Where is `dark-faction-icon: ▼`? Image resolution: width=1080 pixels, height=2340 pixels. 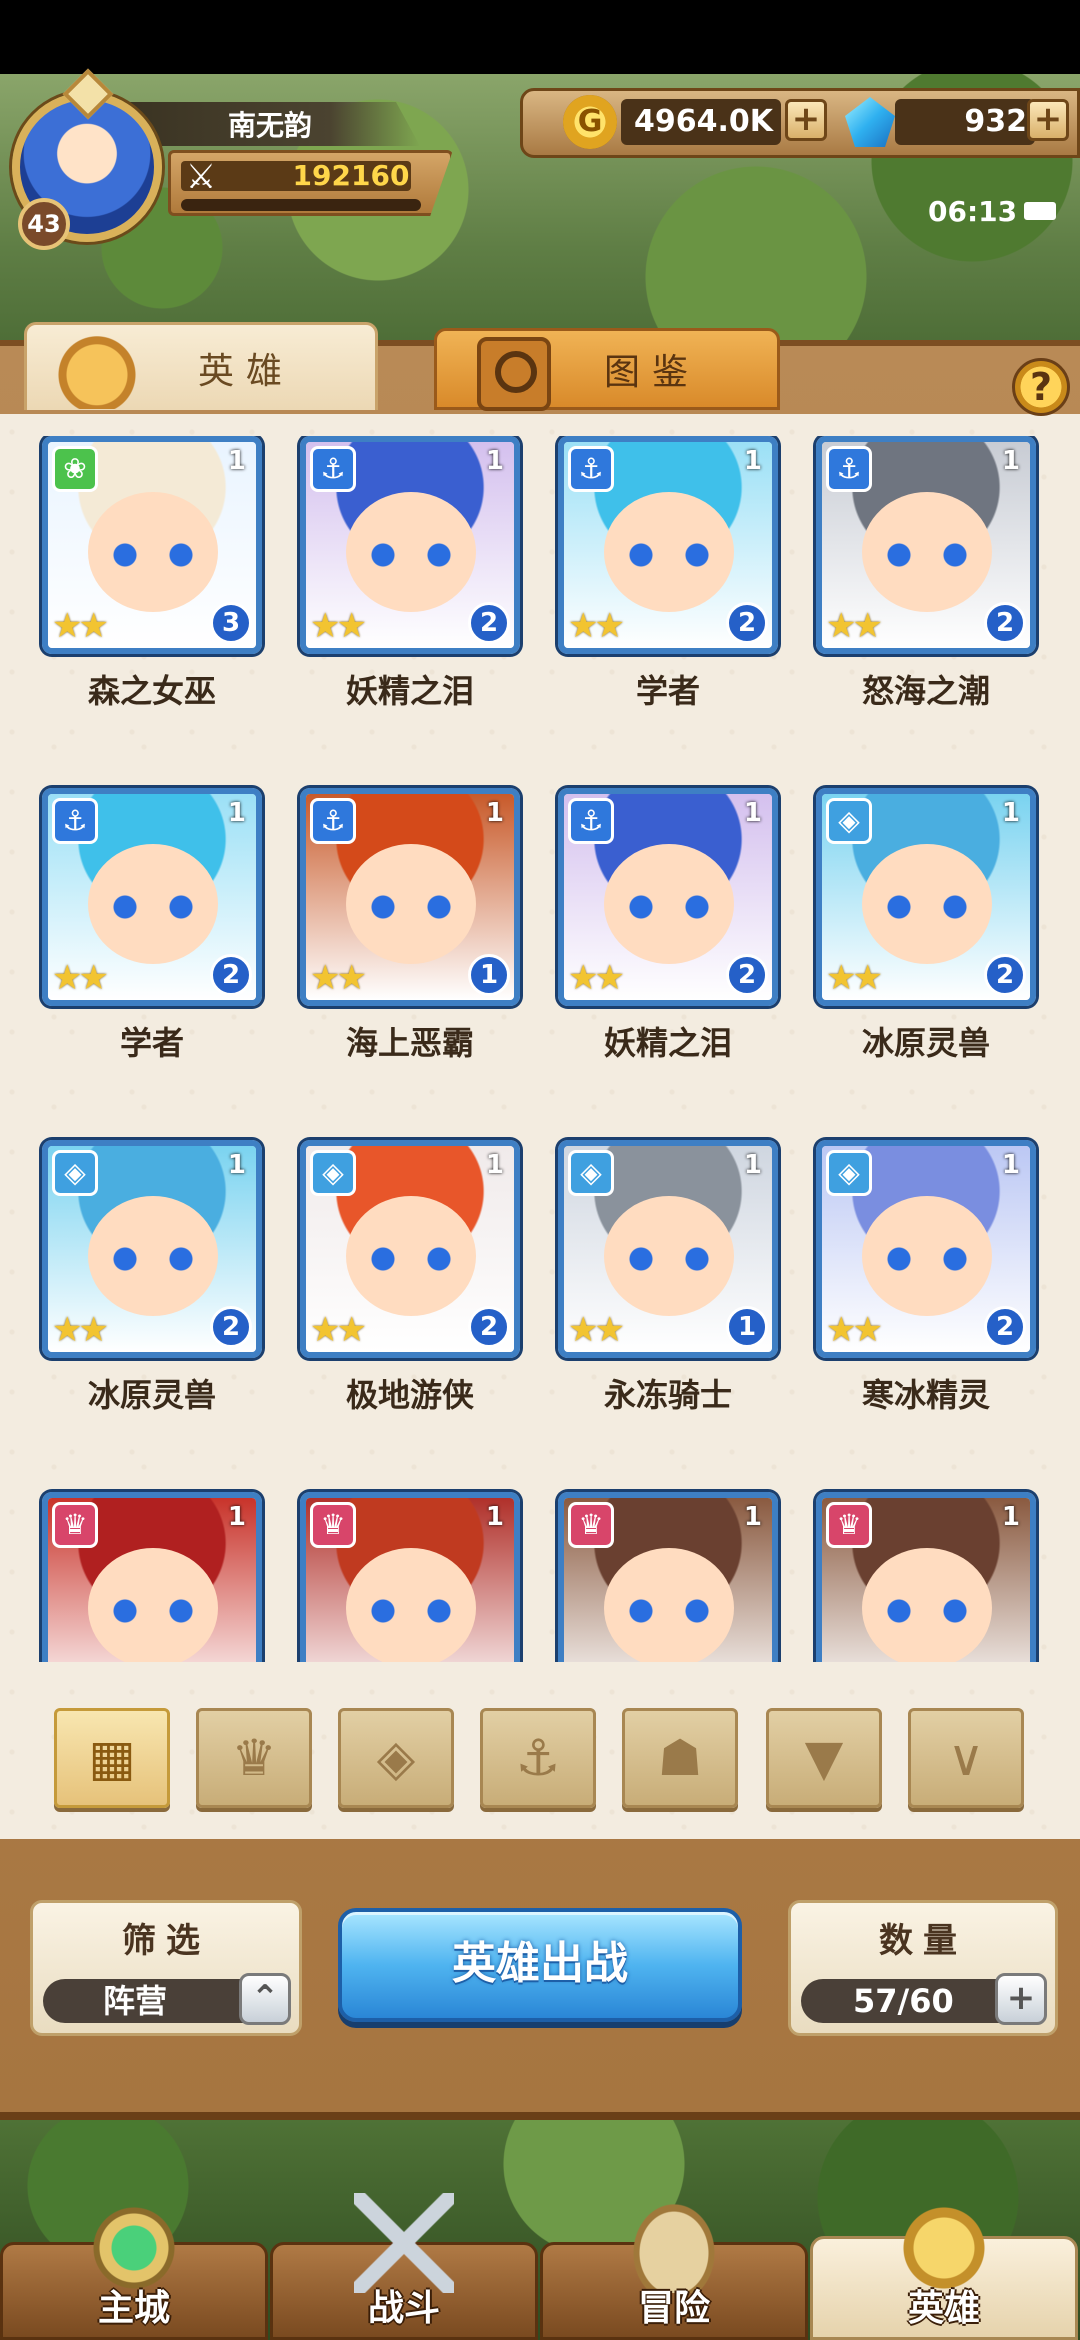
dark-faction-icon: ▼ is located at coordinates (824, 1758).